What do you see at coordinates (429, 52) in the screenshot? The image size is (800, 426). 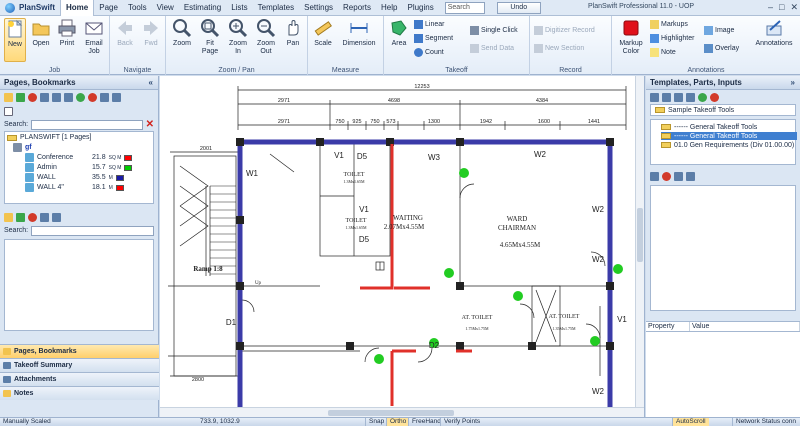 I see `count-button: Count` at bounding box center [429, 52].